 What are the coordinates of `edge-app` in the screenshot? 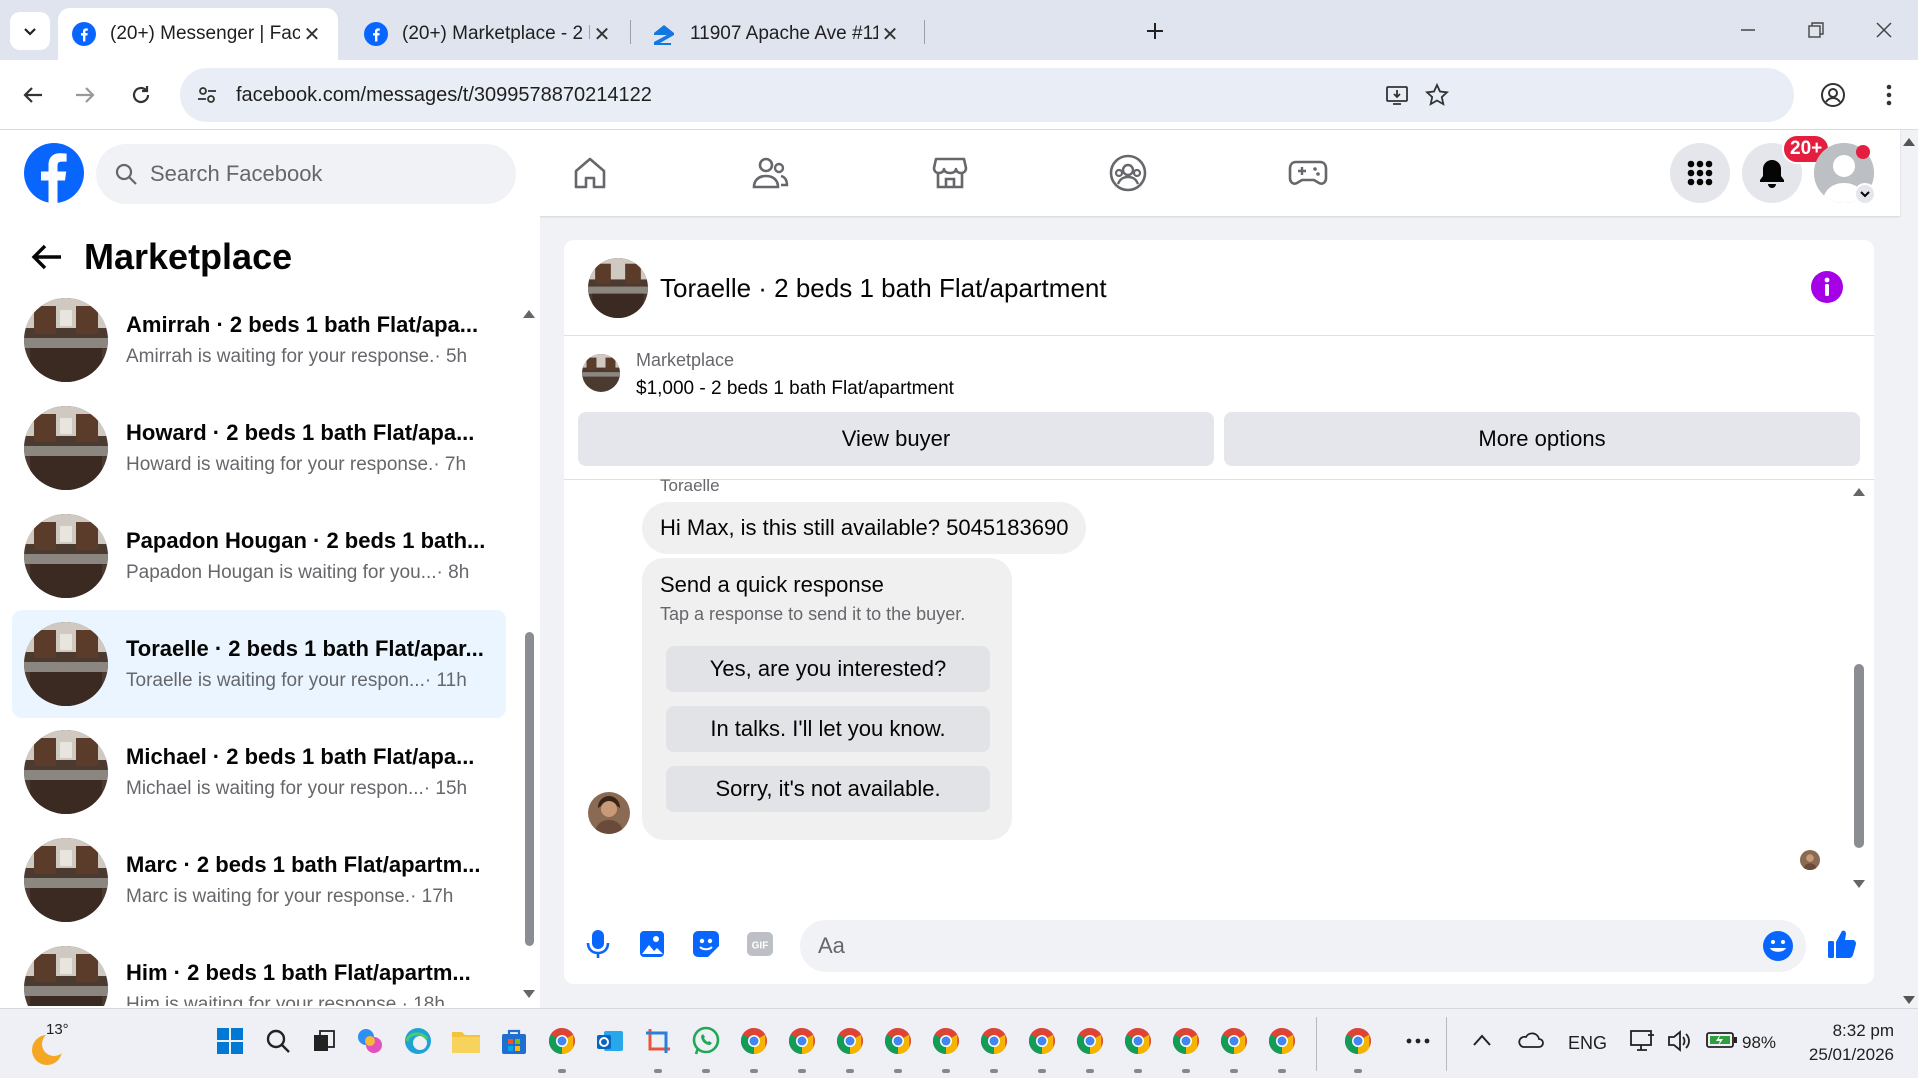 It's located at (418, 1041).